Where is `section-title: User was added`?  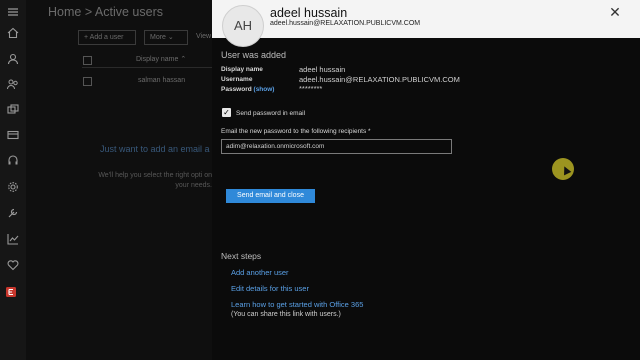 section-title: User was added is located at coordinates (254, 55).